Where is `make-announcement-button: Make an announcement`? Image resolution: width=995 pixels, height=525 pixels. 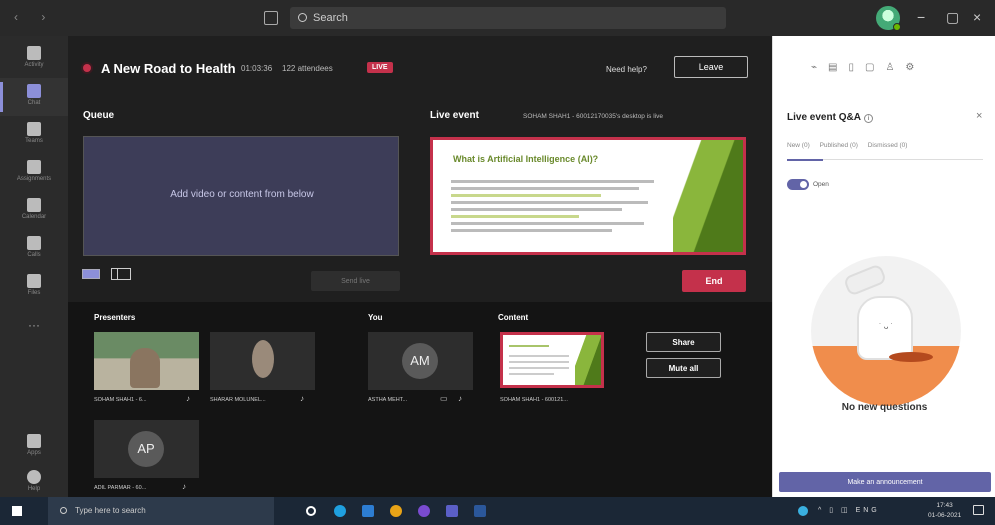 make-announcement-button: Make an announcement is located at coordinates (885, 482).